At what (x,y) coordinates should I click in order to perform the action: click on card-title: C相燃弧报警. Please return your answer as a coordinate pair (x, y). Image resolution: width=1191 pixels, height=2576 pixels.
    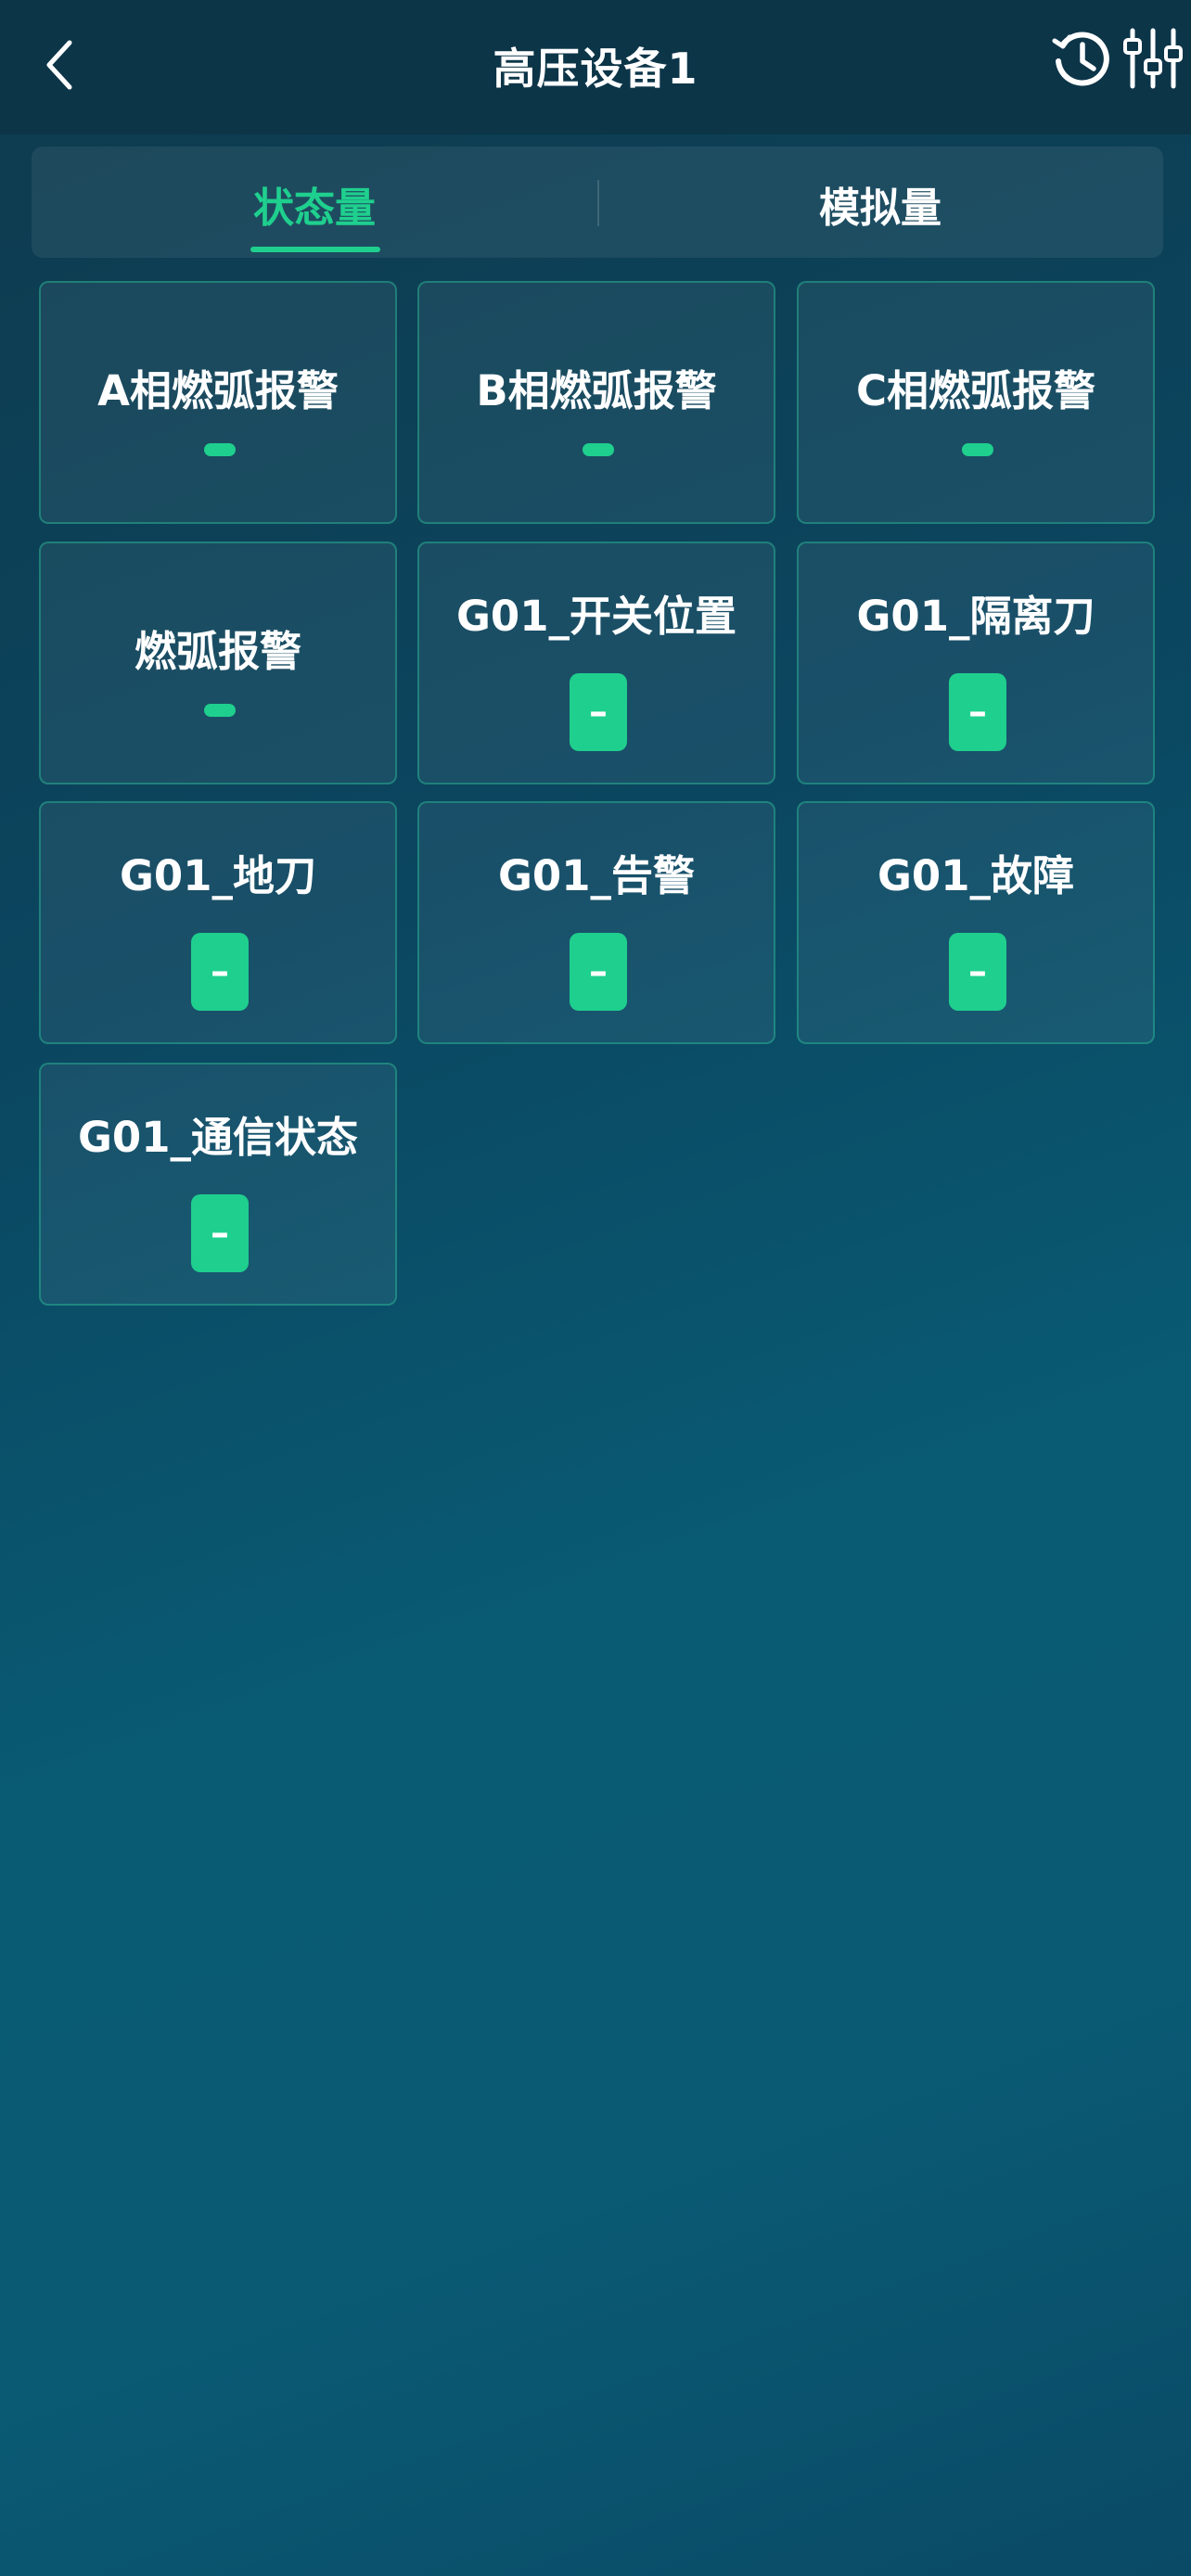
    Looking at the image, I should click on (975, 390).